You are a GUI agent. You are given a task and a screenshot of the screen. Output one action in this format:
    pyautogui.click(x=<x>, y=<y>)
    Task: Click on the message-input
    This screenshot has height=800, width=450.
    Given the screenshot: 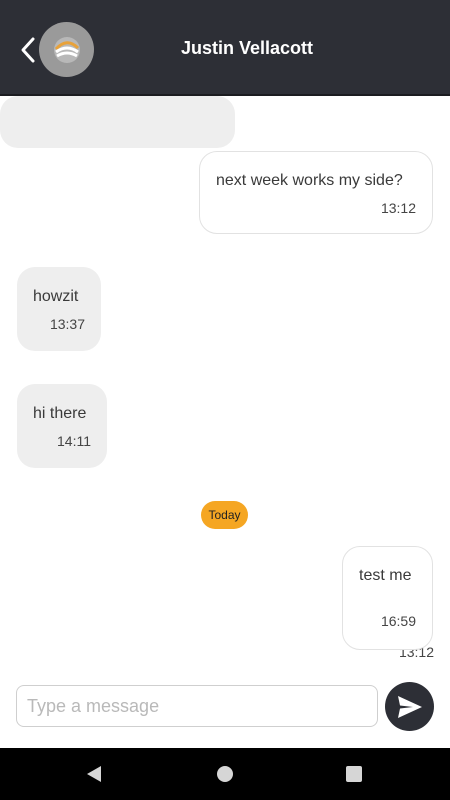 What is the action you would take?
    pyautogui.click(x=197, y=706)
    